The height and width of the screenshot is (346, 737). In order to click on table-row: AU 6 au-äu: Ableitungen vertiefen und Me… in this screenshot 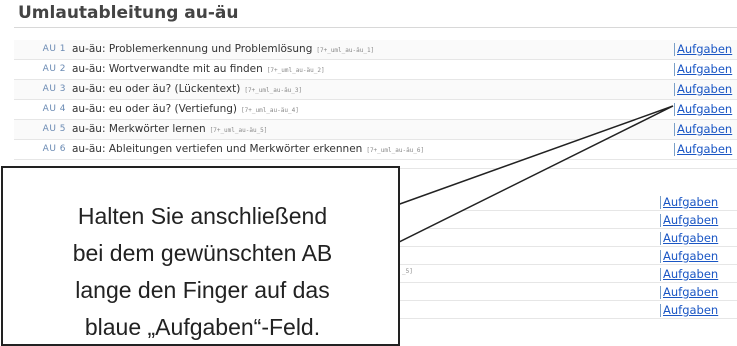, I will do `click(375, 150)`.